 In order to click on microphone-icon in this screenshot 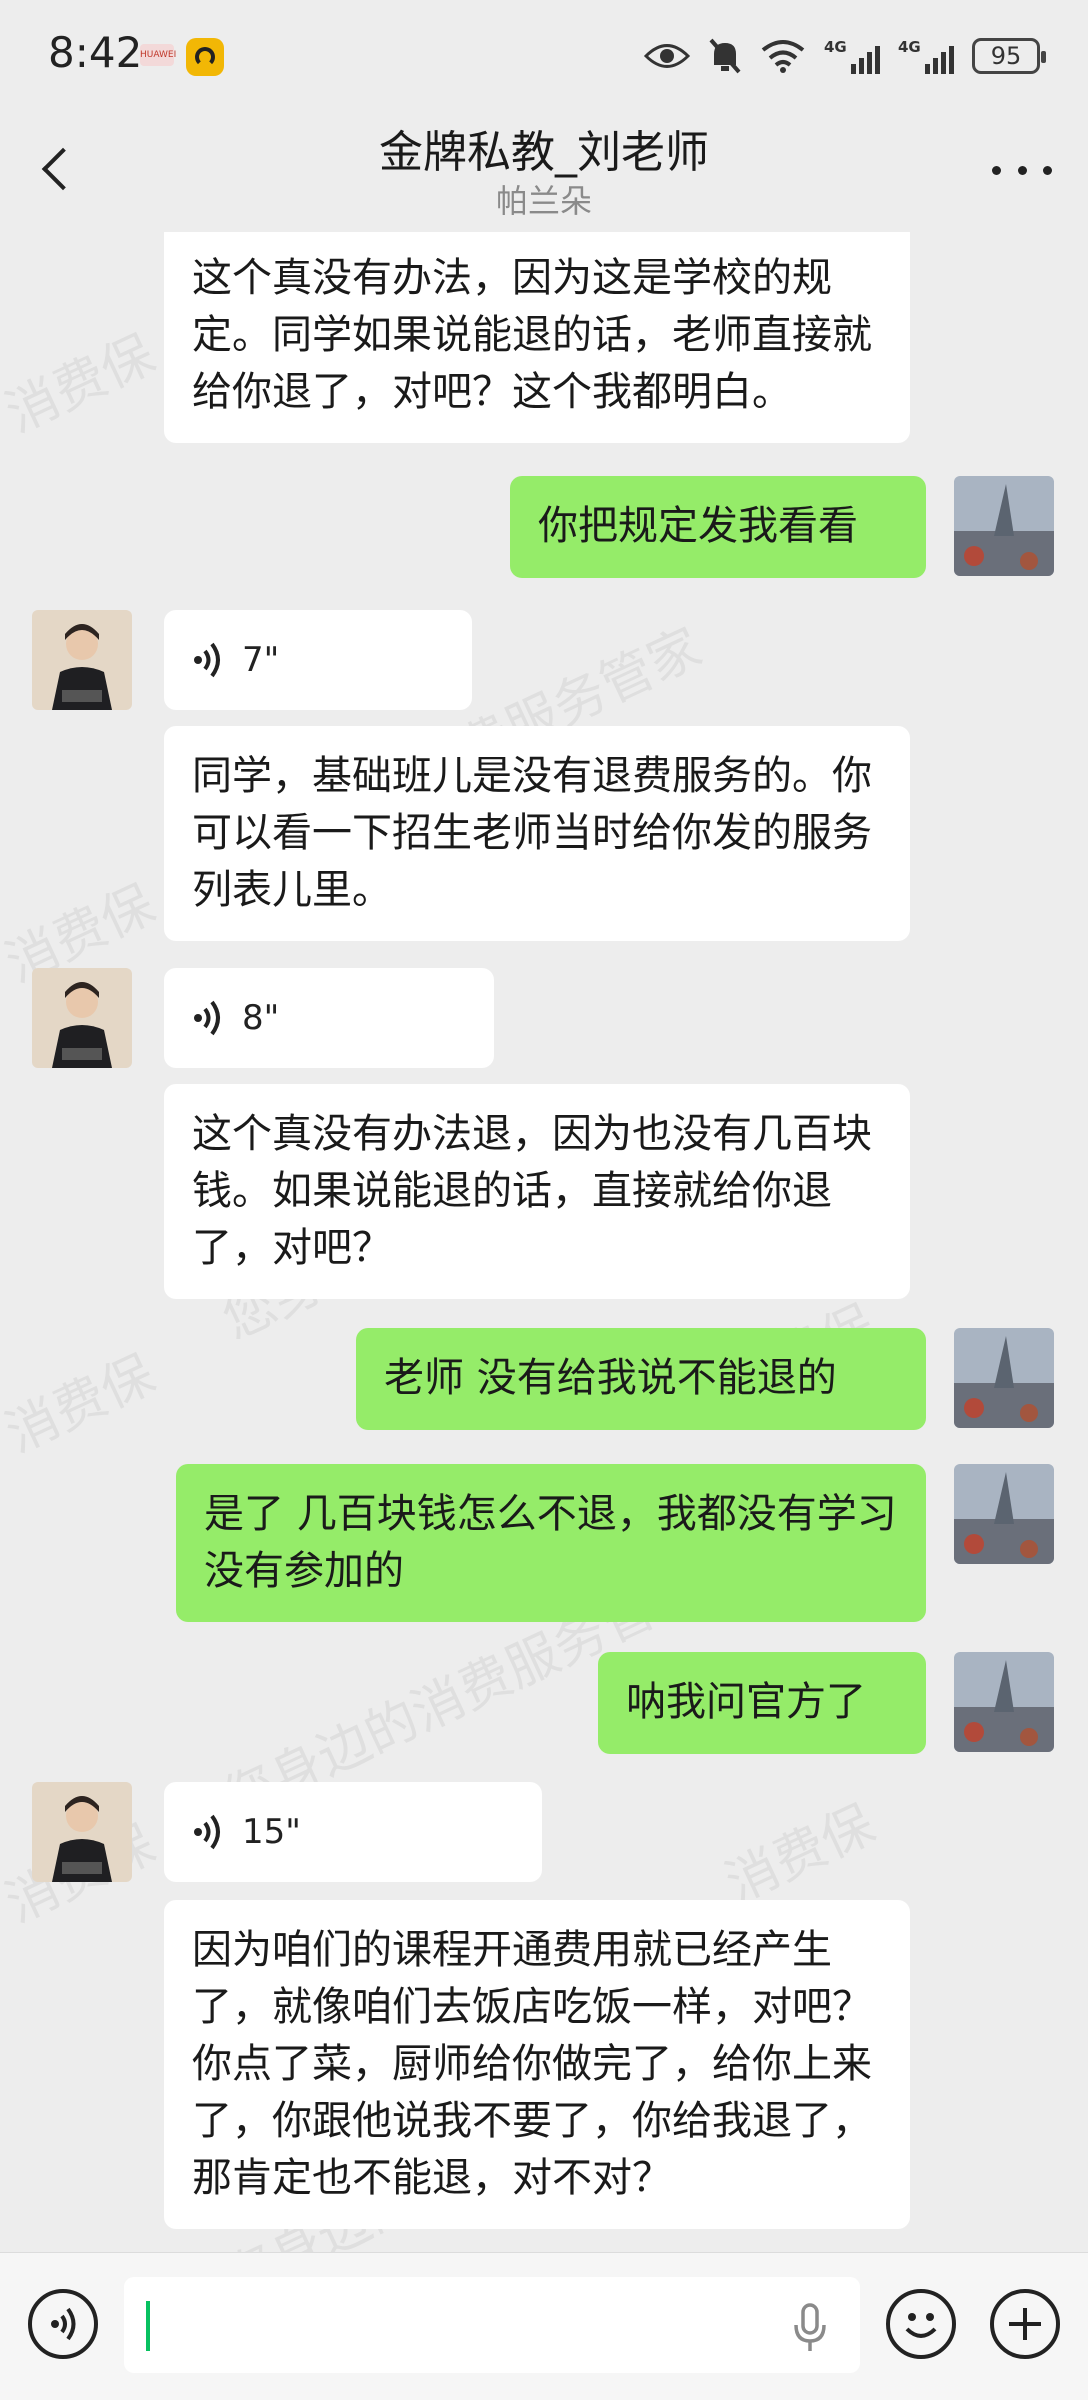, I will do `click(810, 2328)`.